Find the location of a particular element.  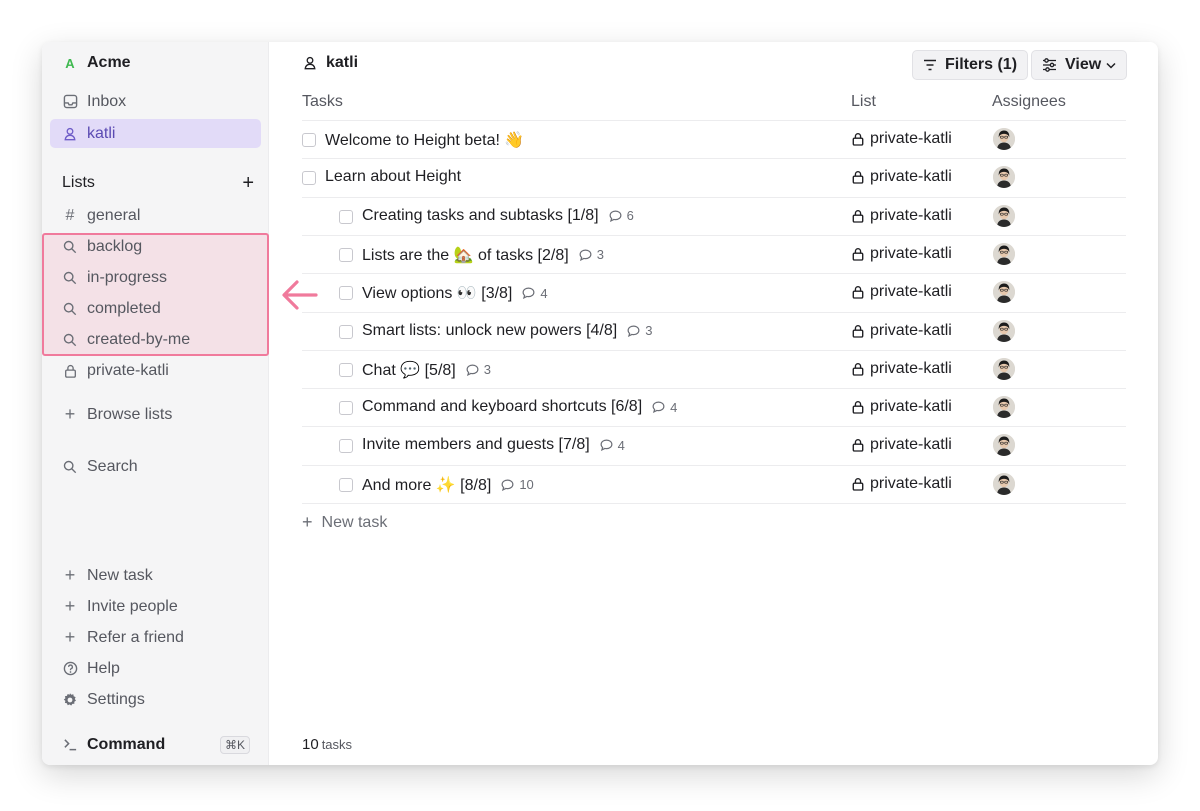

settings-button: Settings is located at coordinates (155, 699).